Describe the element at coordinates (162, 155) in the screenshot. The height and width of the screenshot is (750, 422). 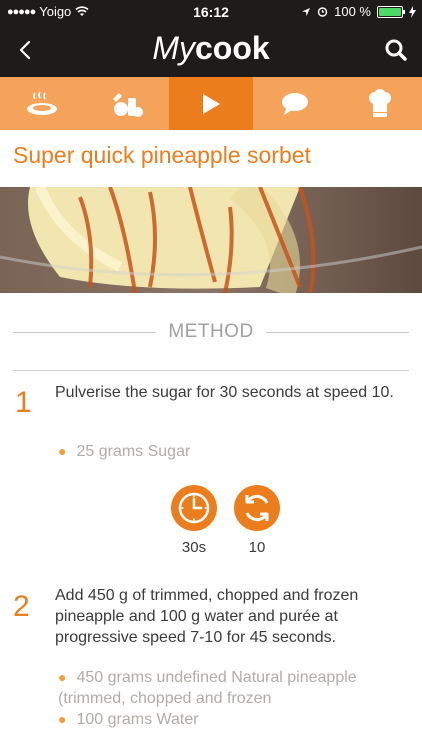
I see `recipe-title: Super quick pineapple sorbet` at that location.